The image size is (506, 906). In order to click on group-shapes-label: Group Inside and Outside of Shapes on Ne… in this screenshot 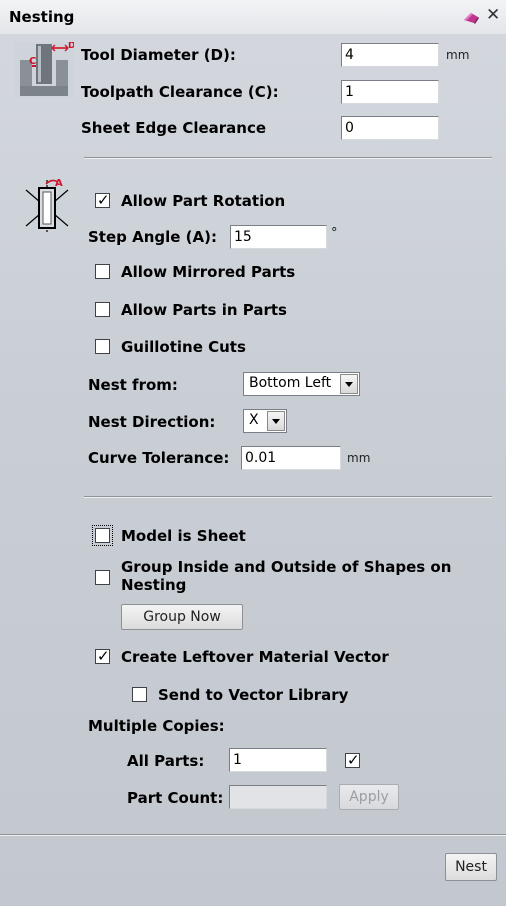, I will do `click(286, 576)`.